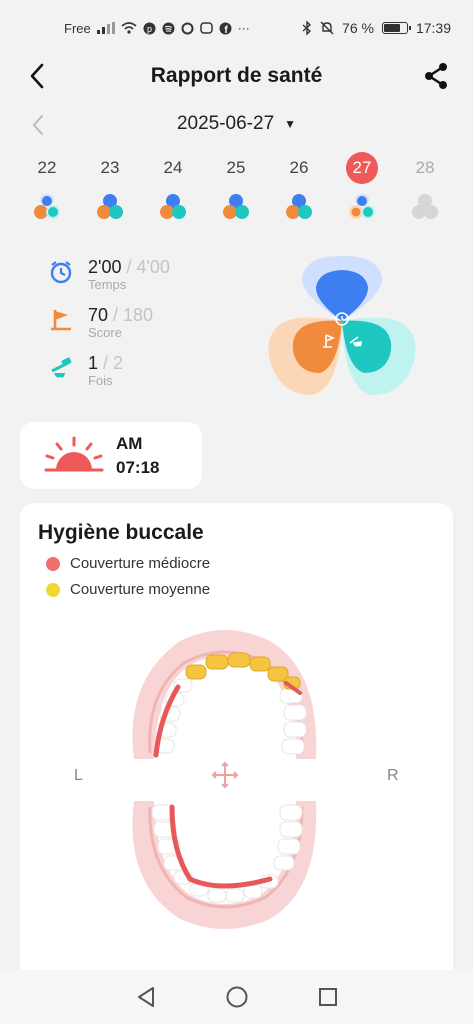 The width and height of the screenshot is (473, 1024). Describe the element at coordinates (290, 124) in the screenshot. I see `caret-down-icon: ▼` at that location.